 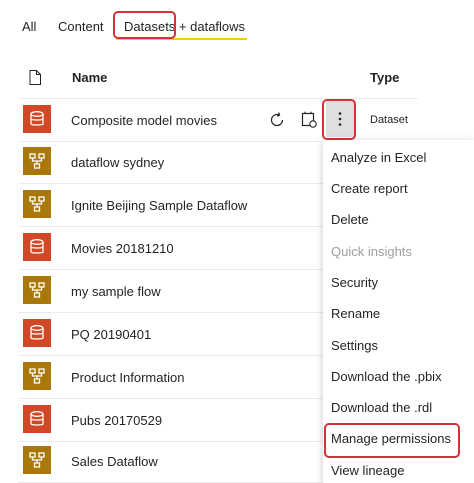 What do you see at coordinates (237, 25) in the screenshot?
I see `tab-bar: All Content Datasets + dataflows` at bounding box center [237, 25].